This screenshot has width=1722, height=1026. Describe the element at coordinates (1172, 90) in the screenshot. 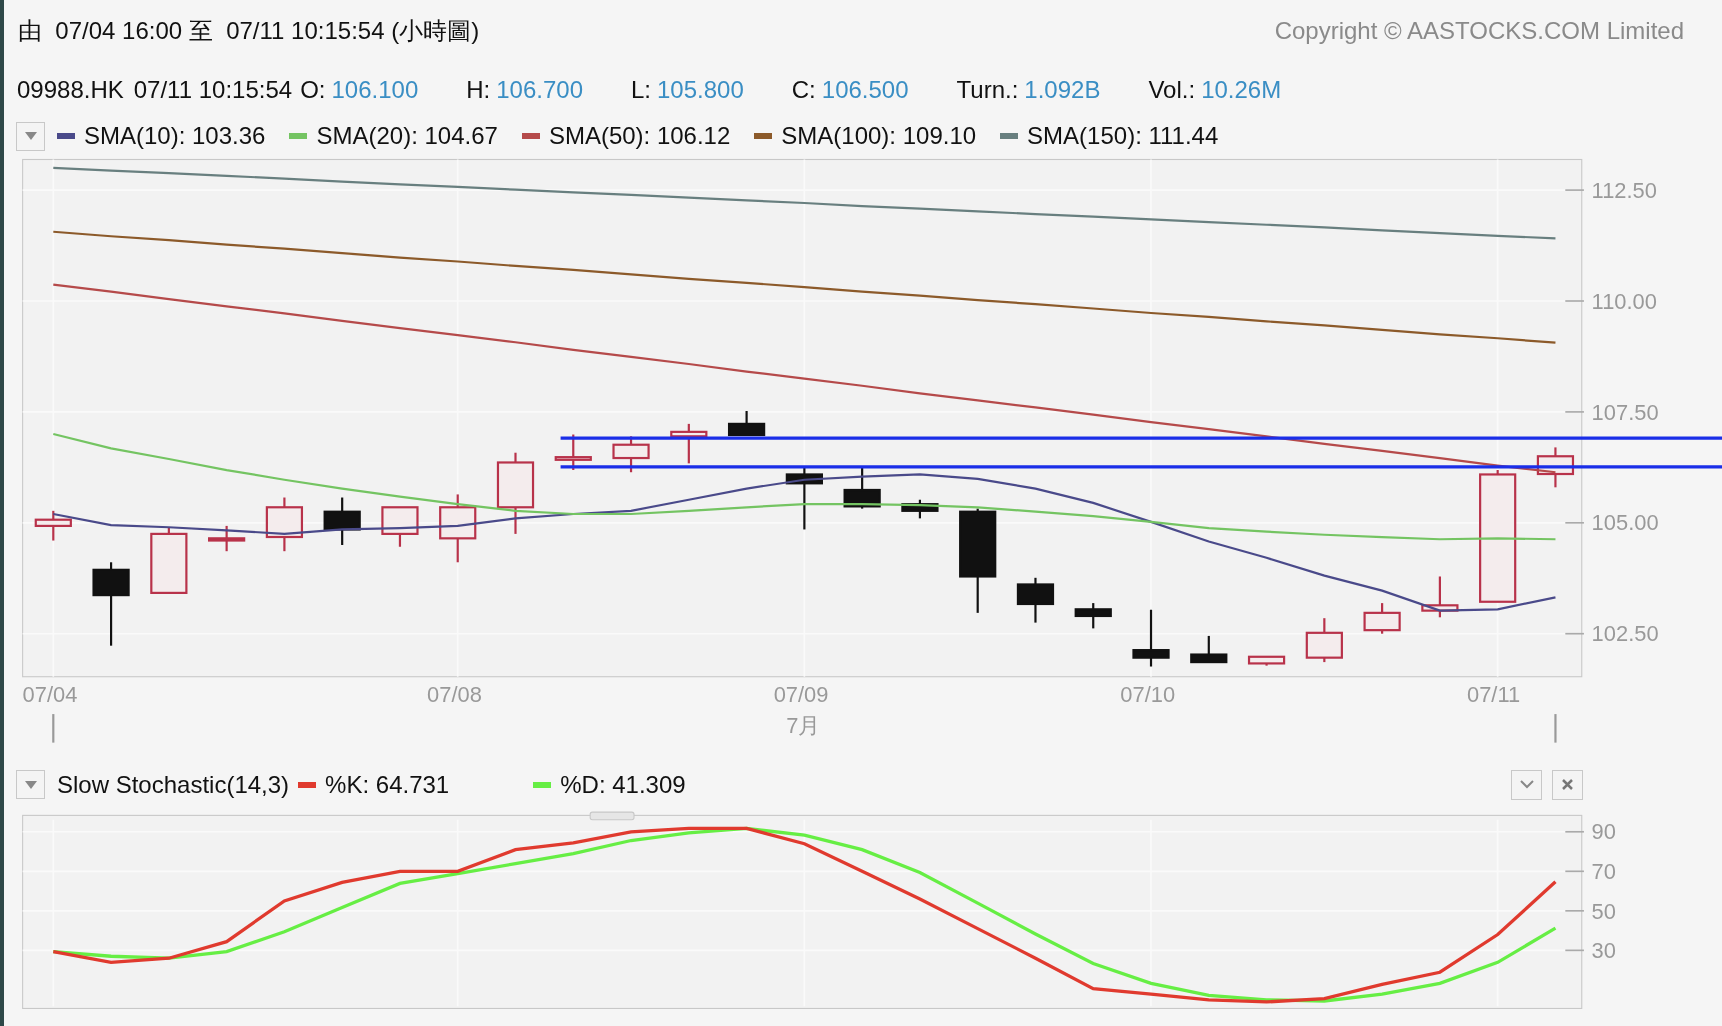

I see `quote-label: Vol.:` at that location.